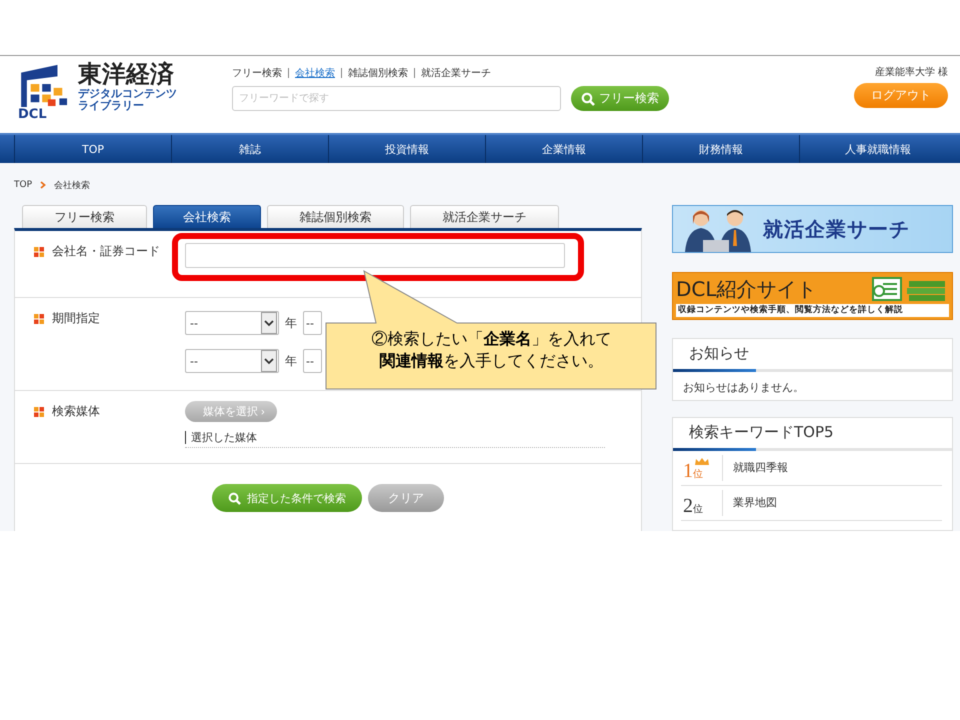  Describe the element at coordinates (207, 216) in the screenshot. I see `search-tab: 会社検索` at that location.